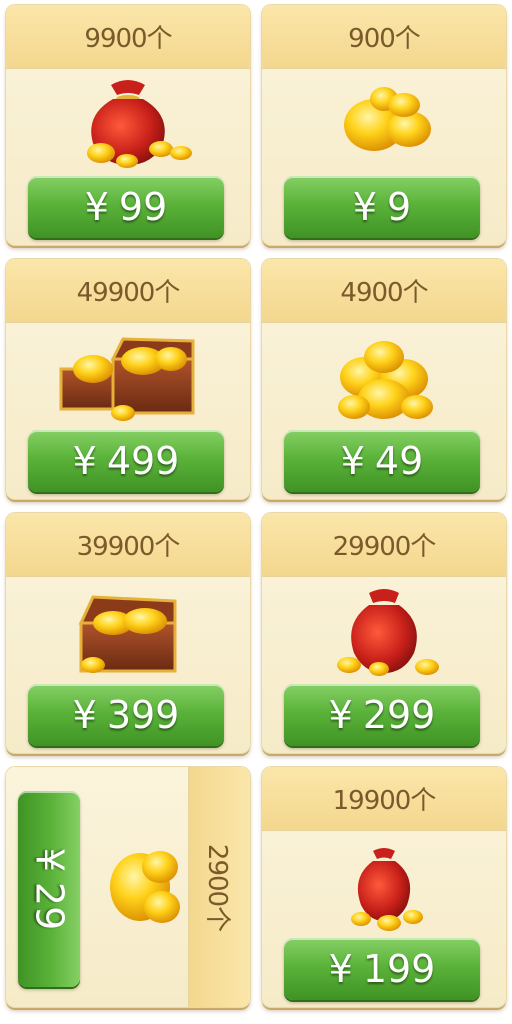  I want to click on package-amount: 39900个, so click(128, 545).